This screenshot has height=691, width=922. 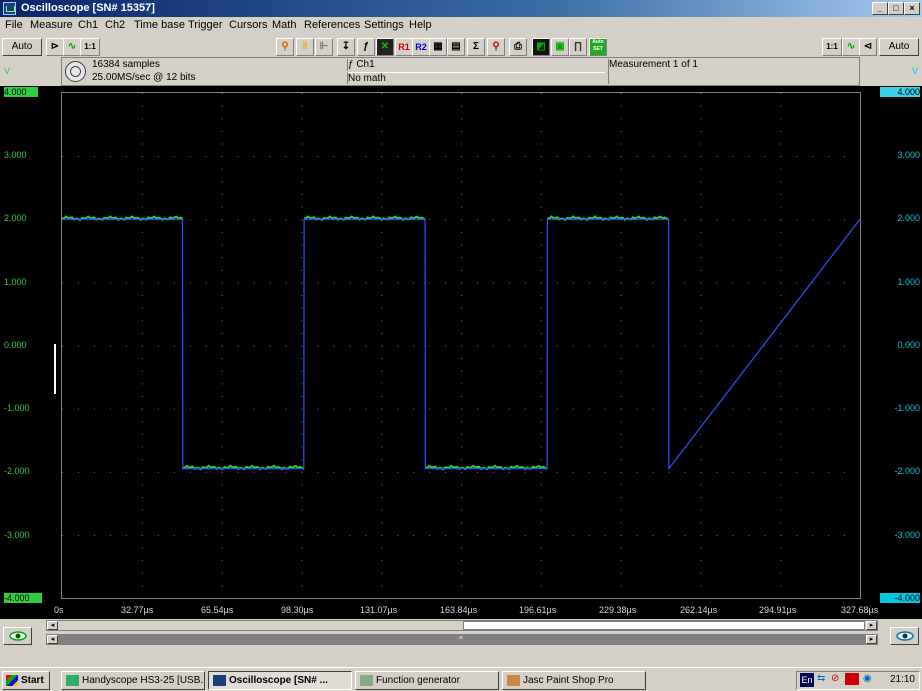 What do you see at coordinates (17, 636) in the screenshot?
I see `ch1-eye-icon` at bounding box center [17, 636].